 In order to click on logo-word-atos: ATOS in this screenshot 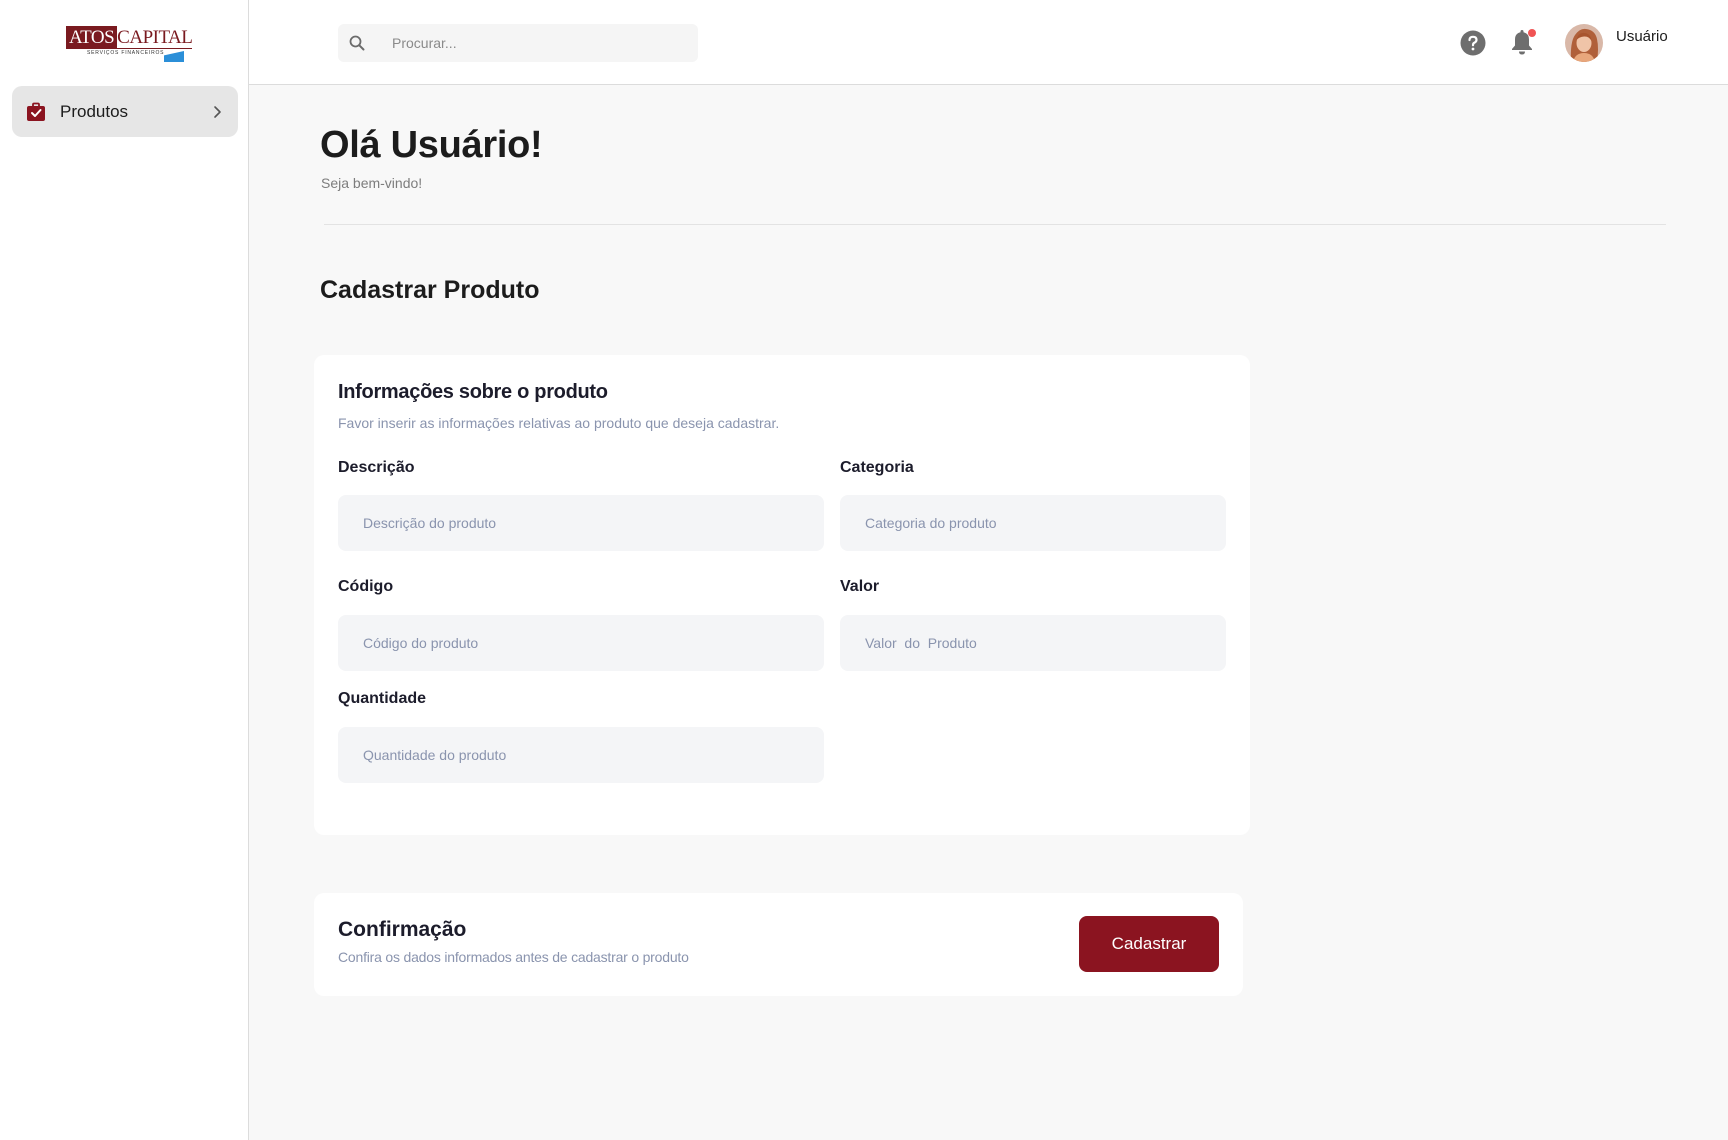, I will do `click(92, 37)`.